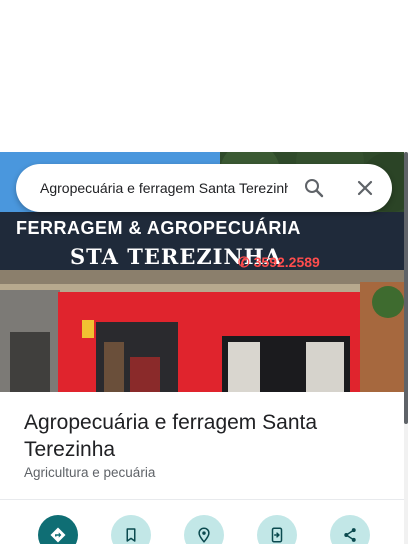 This screenshot has width=408, height=544. Describe the element at coordinates (171, 436) in the screenshot. I see `place-title: Agropecuária e ferragem Santa Terezinha` at that location.